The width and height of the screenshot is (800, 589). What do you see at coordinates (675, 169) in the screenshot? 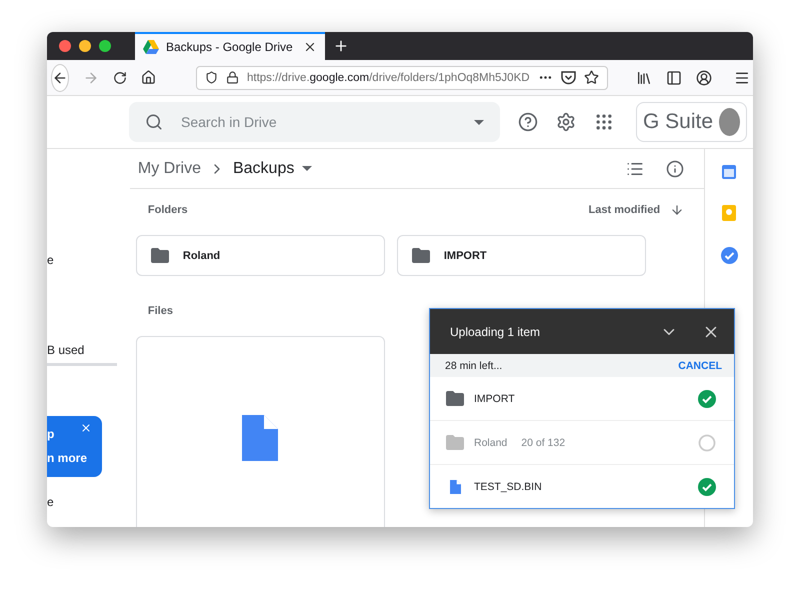
I see `info-icon` at bounding box center [675, 169].